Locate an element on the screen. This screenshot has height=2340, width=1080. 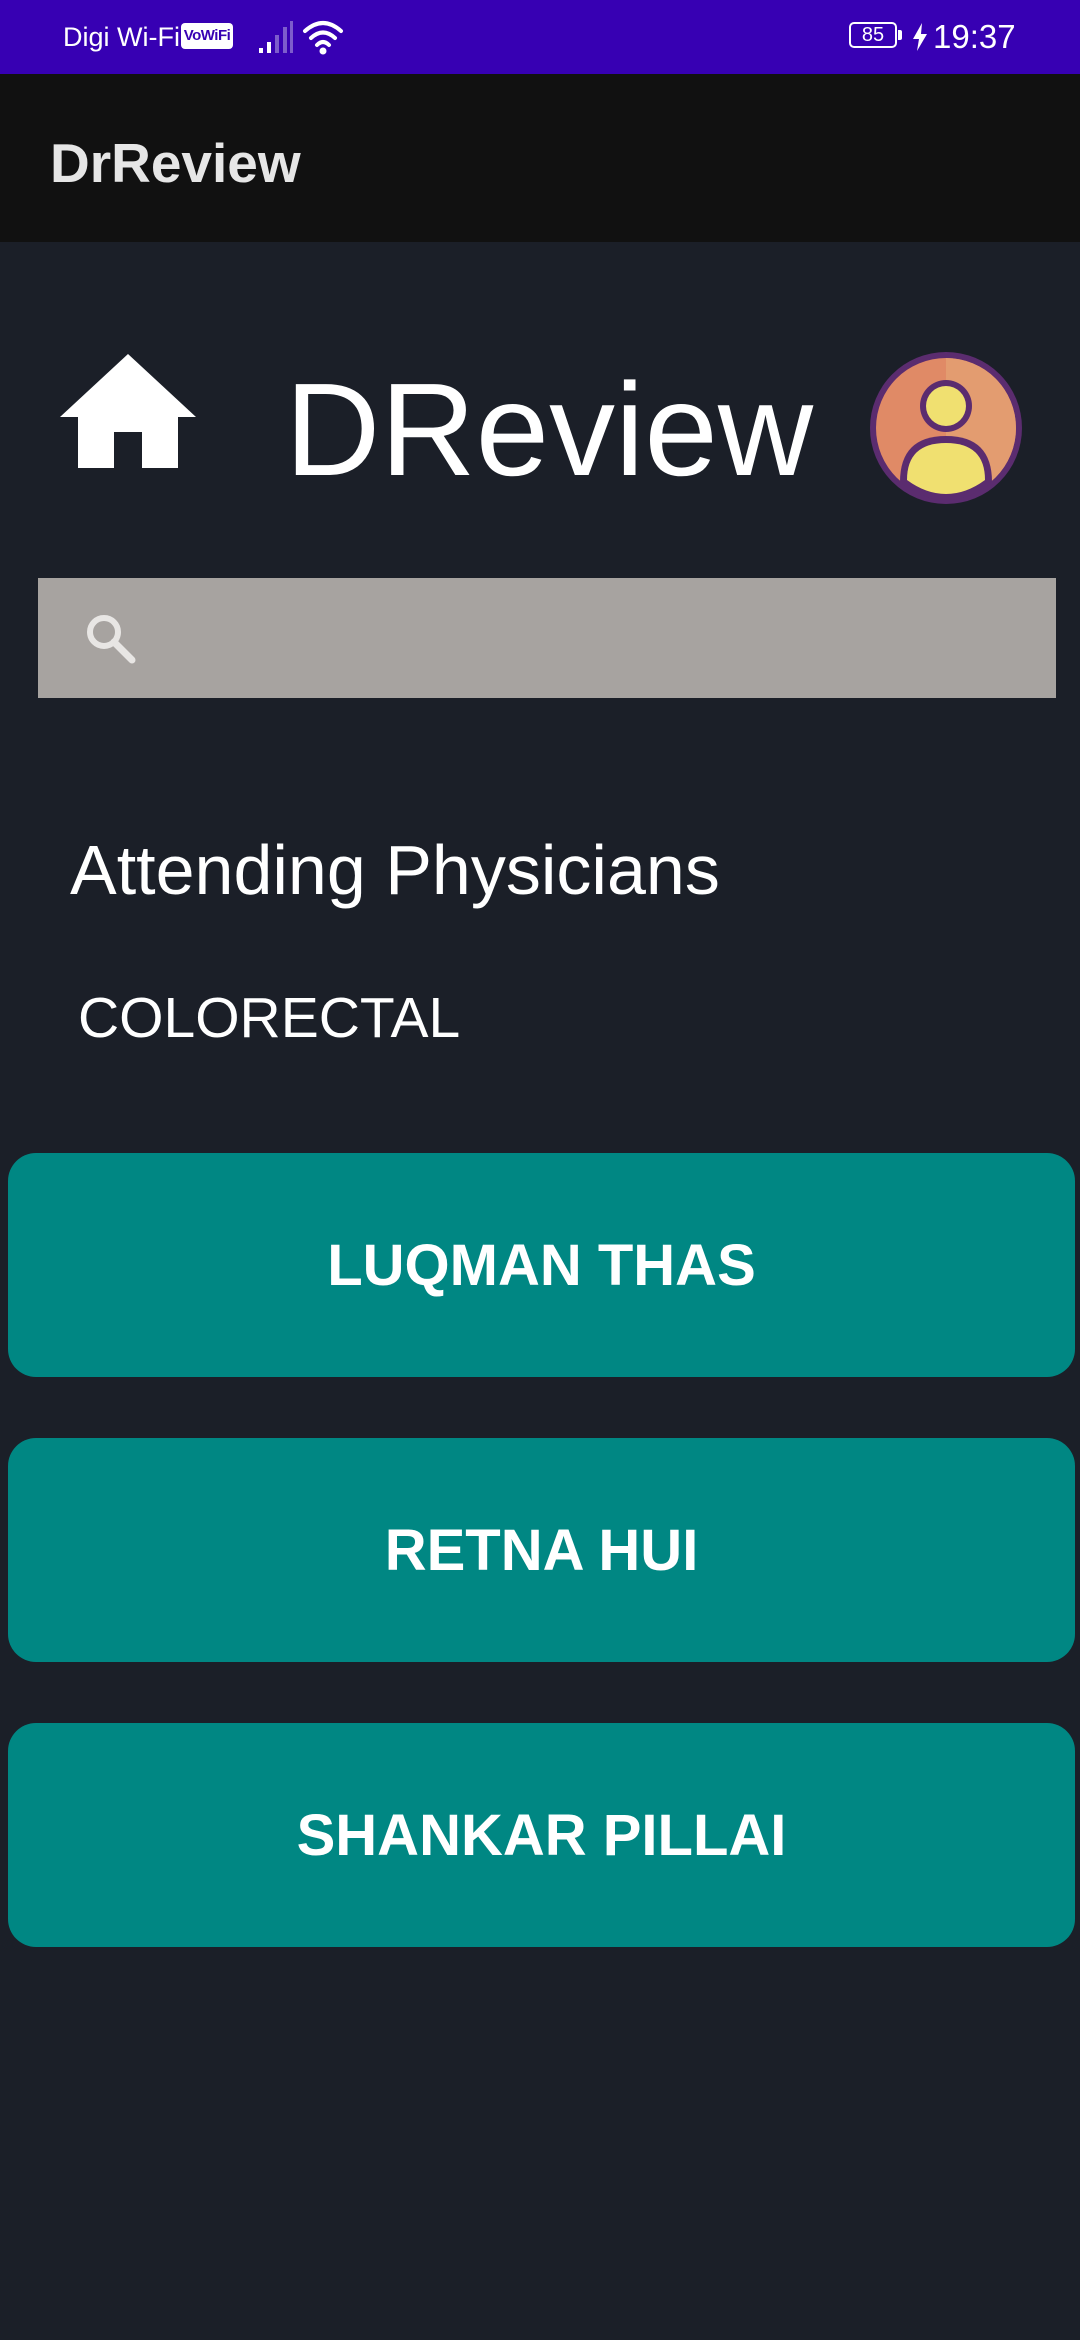
physician-button: RETNA HUI is located at coordinates (541, 1550).